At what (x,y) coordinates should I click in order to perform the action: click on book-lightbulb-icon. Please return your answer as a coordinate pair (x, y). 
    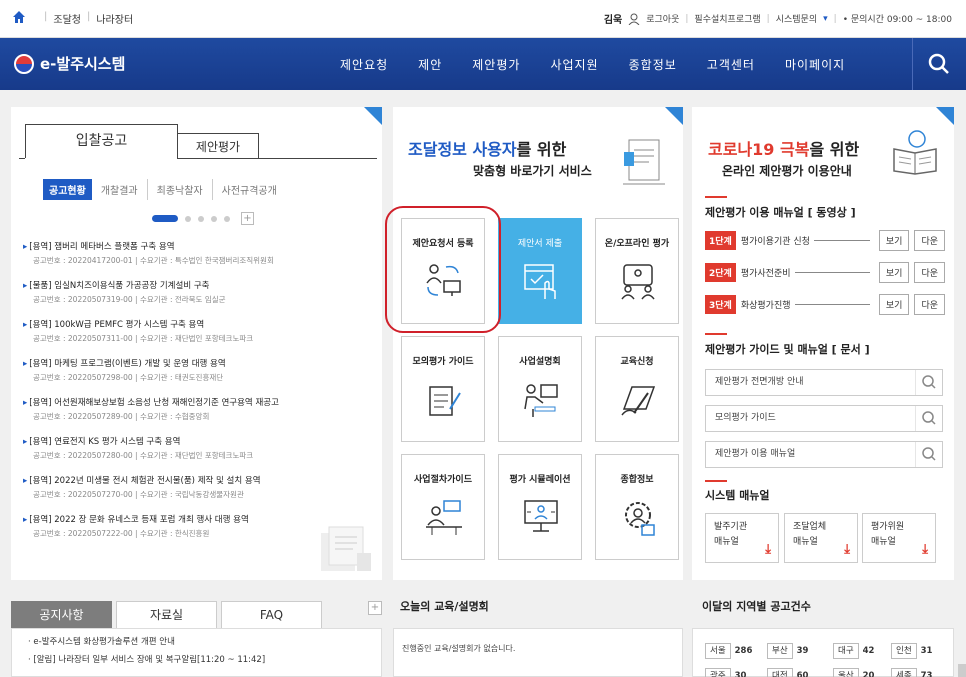
    Looking at the image, I should click on (915, 152).